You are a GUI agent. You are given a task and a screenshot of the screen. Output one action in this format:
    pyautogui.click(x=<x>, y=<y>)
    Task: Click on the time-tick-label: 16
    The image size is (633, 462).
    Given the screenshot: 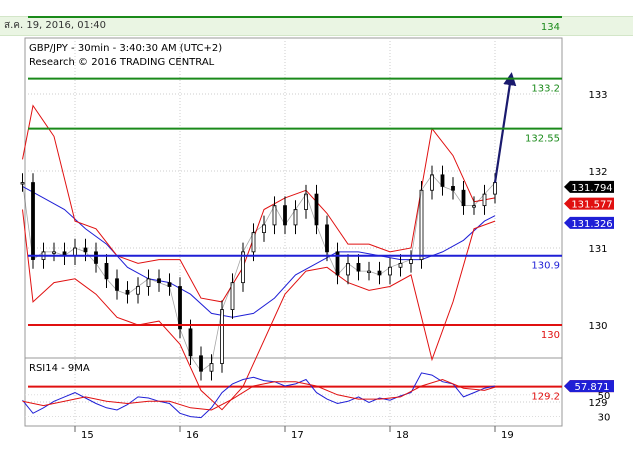 What is the action you would take?
    pyautogui.click(x=192, y=435)
    